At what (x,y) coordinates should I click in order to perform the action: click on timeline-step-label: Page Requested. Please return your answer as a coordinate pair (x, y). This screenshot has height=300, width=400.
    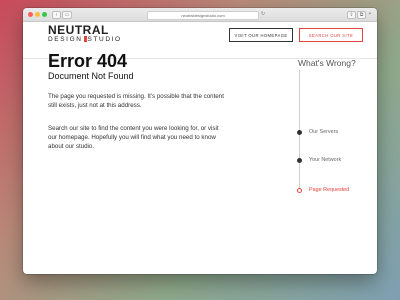
    Looking at the image, I should click on (329, 190).